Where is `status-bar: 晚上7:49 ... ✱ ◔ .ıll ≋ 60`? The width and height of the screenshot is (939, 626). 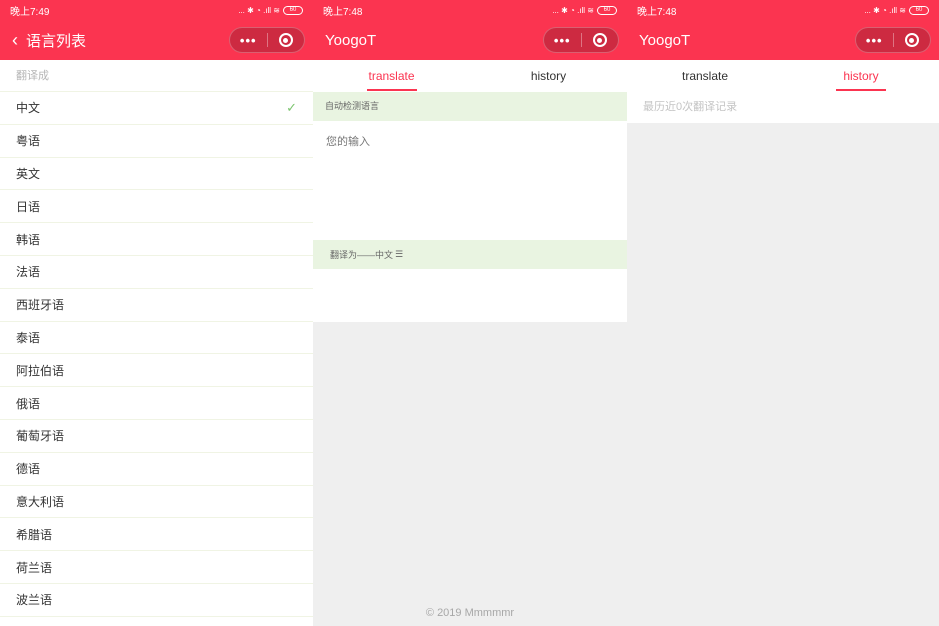
status-bar: 晚上7:49 ... ✱ ◔ .ıll ≋ 60 is located at coordinates (156, 10).